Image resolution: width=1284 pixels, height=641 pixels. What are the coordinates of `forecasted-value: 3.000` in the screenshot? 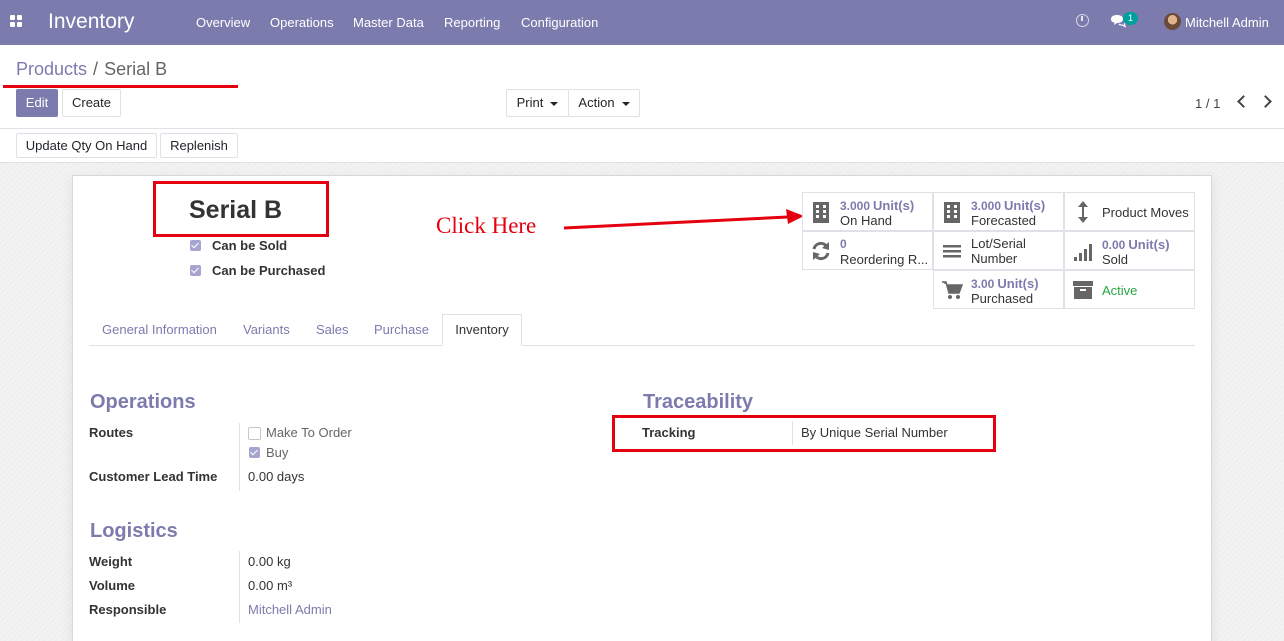 It's located at (986, 206).